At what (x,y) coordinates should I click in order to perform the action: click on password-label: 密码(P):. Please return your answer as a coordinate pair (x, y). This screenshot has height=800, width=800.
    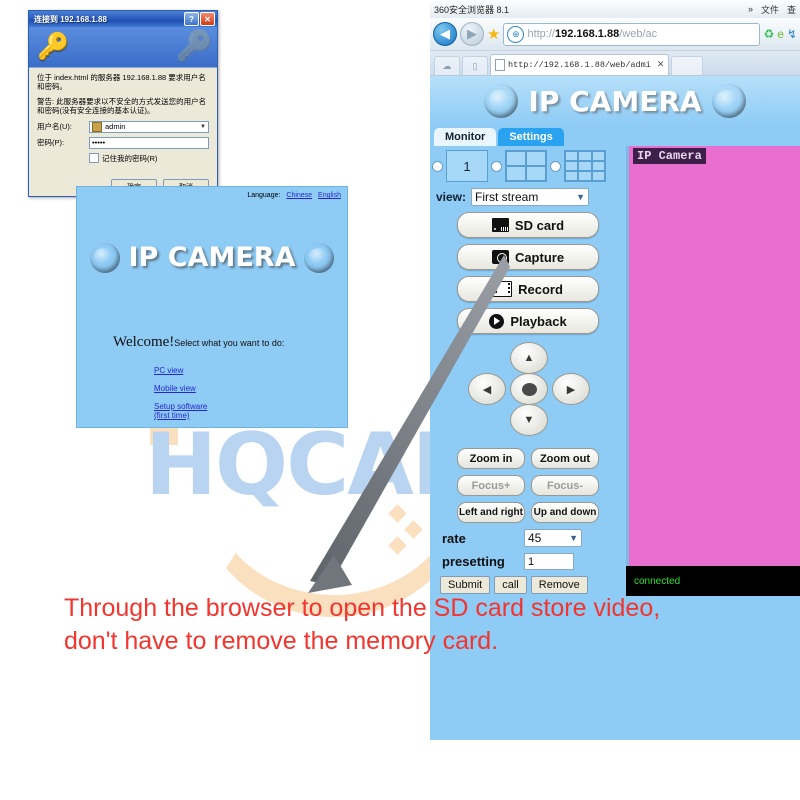
    Looking at the image, I should click on (51, 142).